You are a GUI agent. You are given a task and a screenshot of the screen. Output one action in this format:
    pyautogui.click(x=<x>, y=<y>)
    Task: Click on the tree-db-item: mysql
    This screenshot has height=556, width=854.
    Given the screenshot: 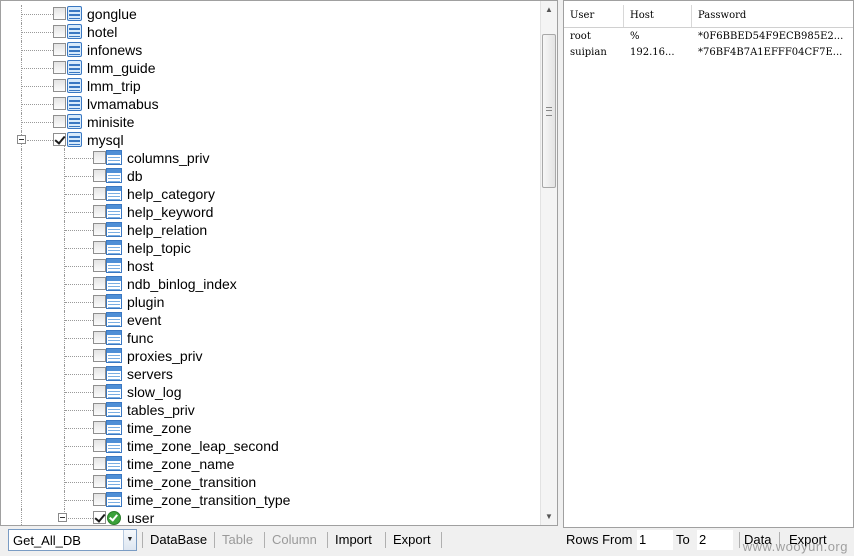 What is the action you would take?
    pyautogui.click(x=271, y=140)
    